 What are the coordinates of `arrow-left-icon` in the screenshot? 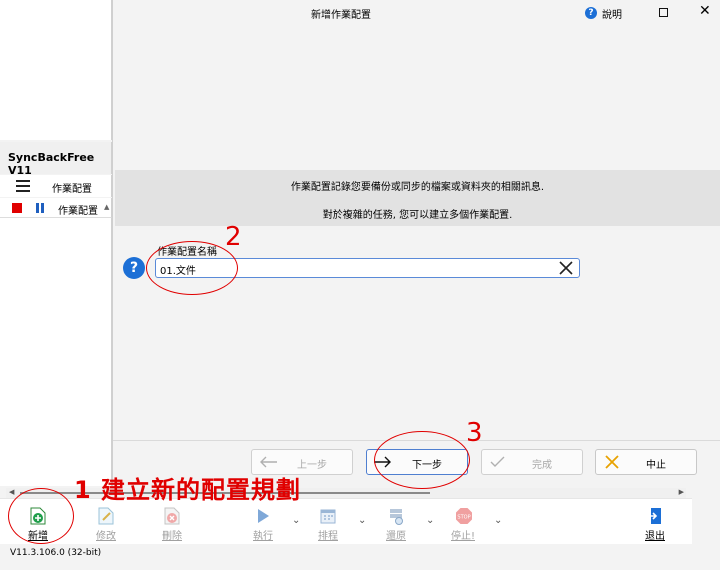 It's located at (268, 462).